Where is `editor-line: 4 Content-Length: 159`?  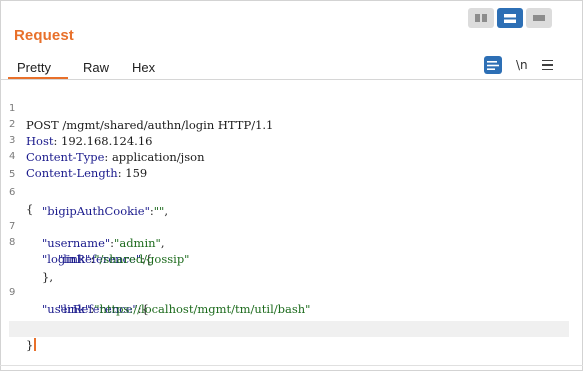
editor-line: 4 Content-Length: 159 is located at coordinates (78, 165).